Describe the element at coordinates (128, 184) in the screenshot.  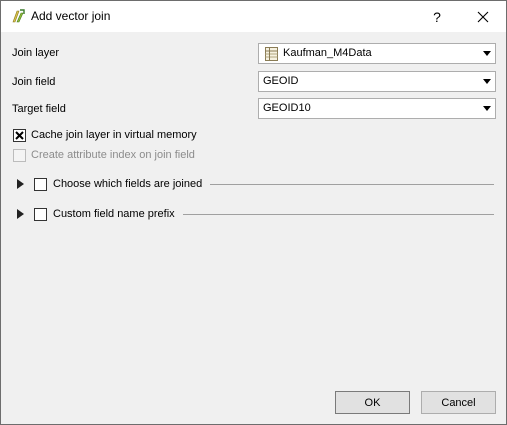
I see `choose-fields-label: Choose which fields are joined` at that location.